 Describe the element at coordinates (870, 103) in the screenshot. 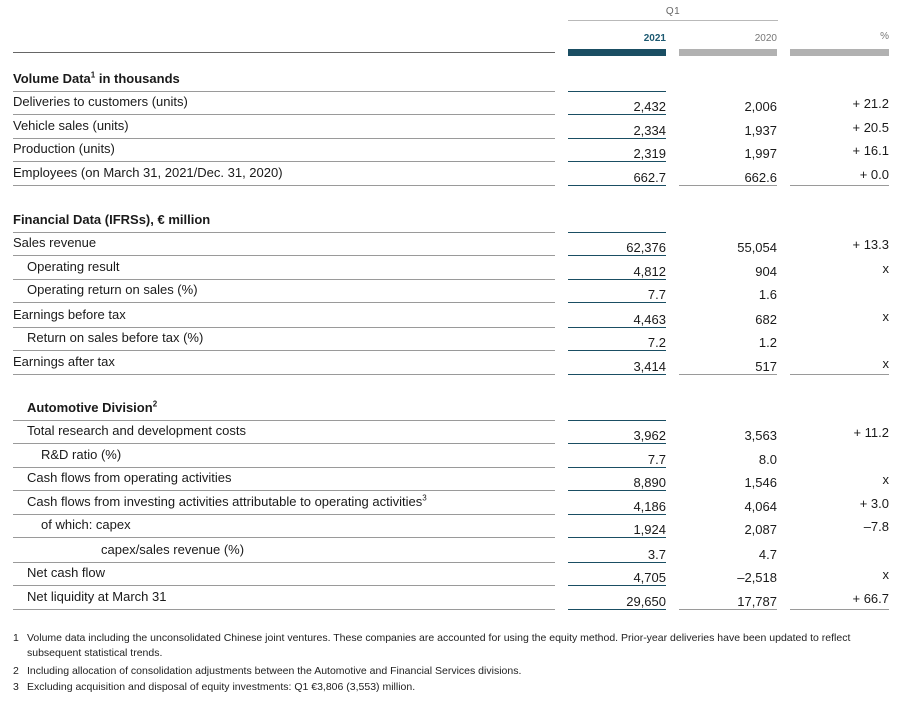

I see `value-percent: + 21.2` at that location.